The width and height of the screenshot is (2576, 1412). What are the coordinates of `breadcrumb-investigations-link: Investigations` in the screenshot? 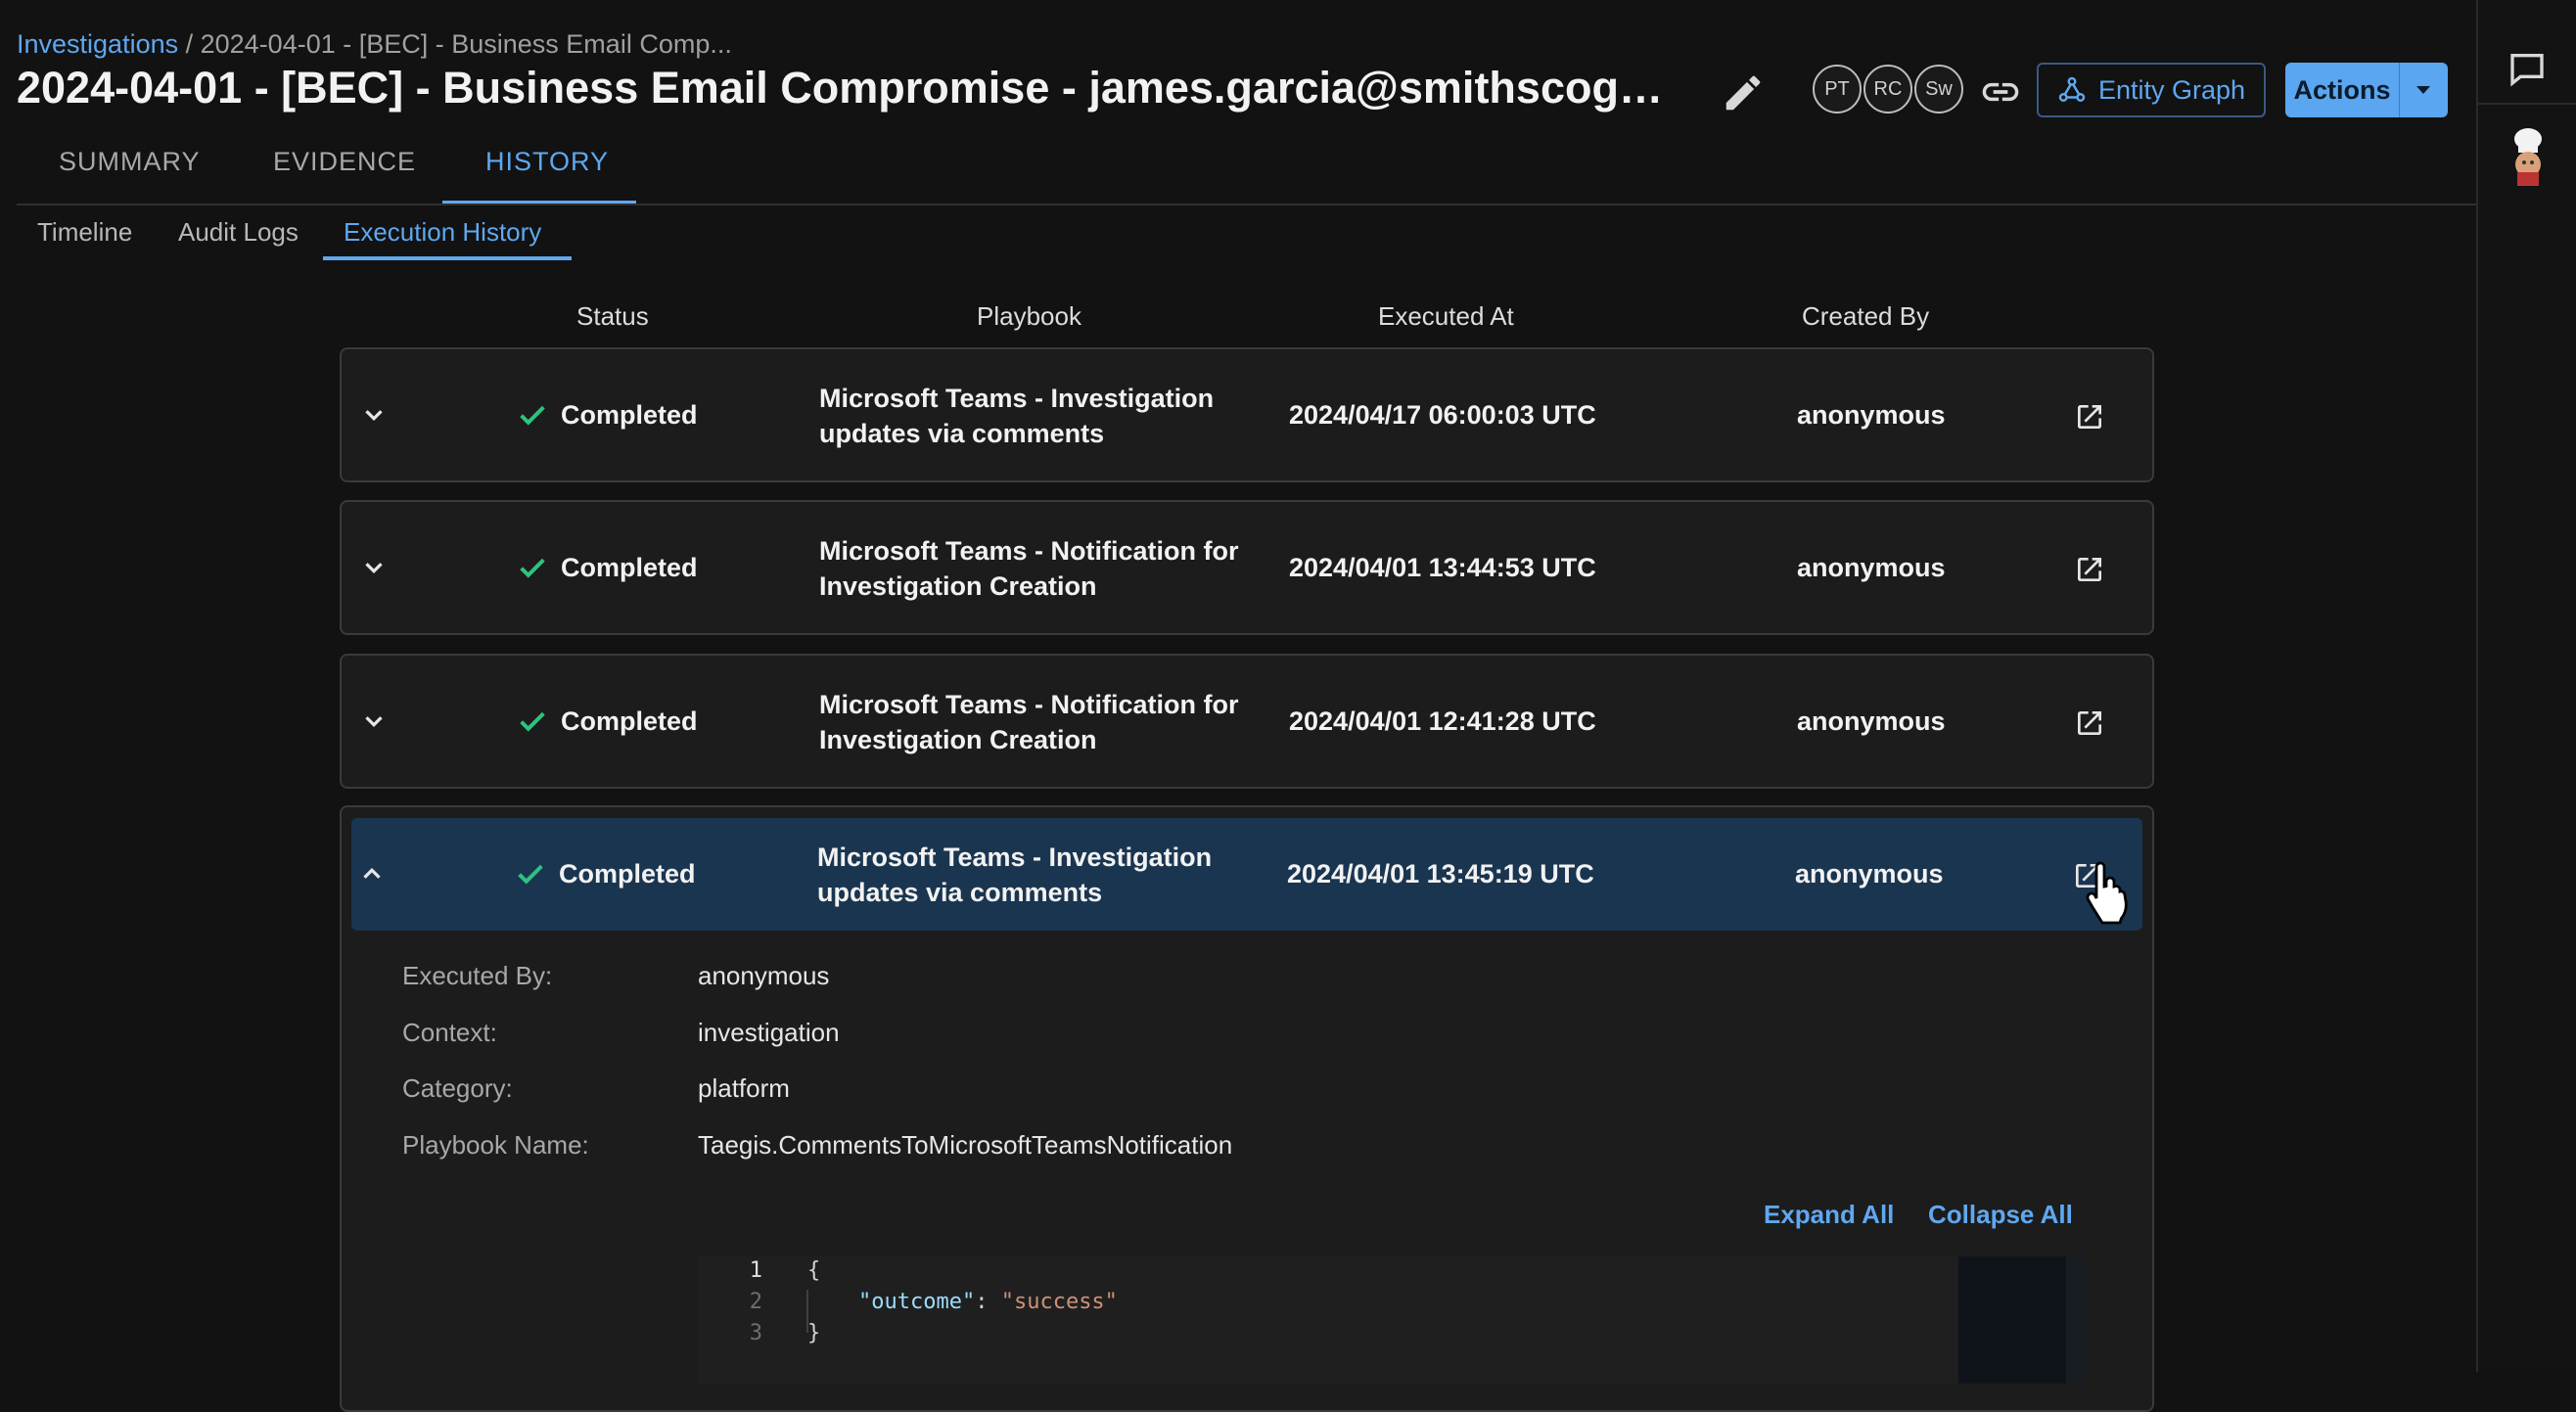 It's located at (97, 44).